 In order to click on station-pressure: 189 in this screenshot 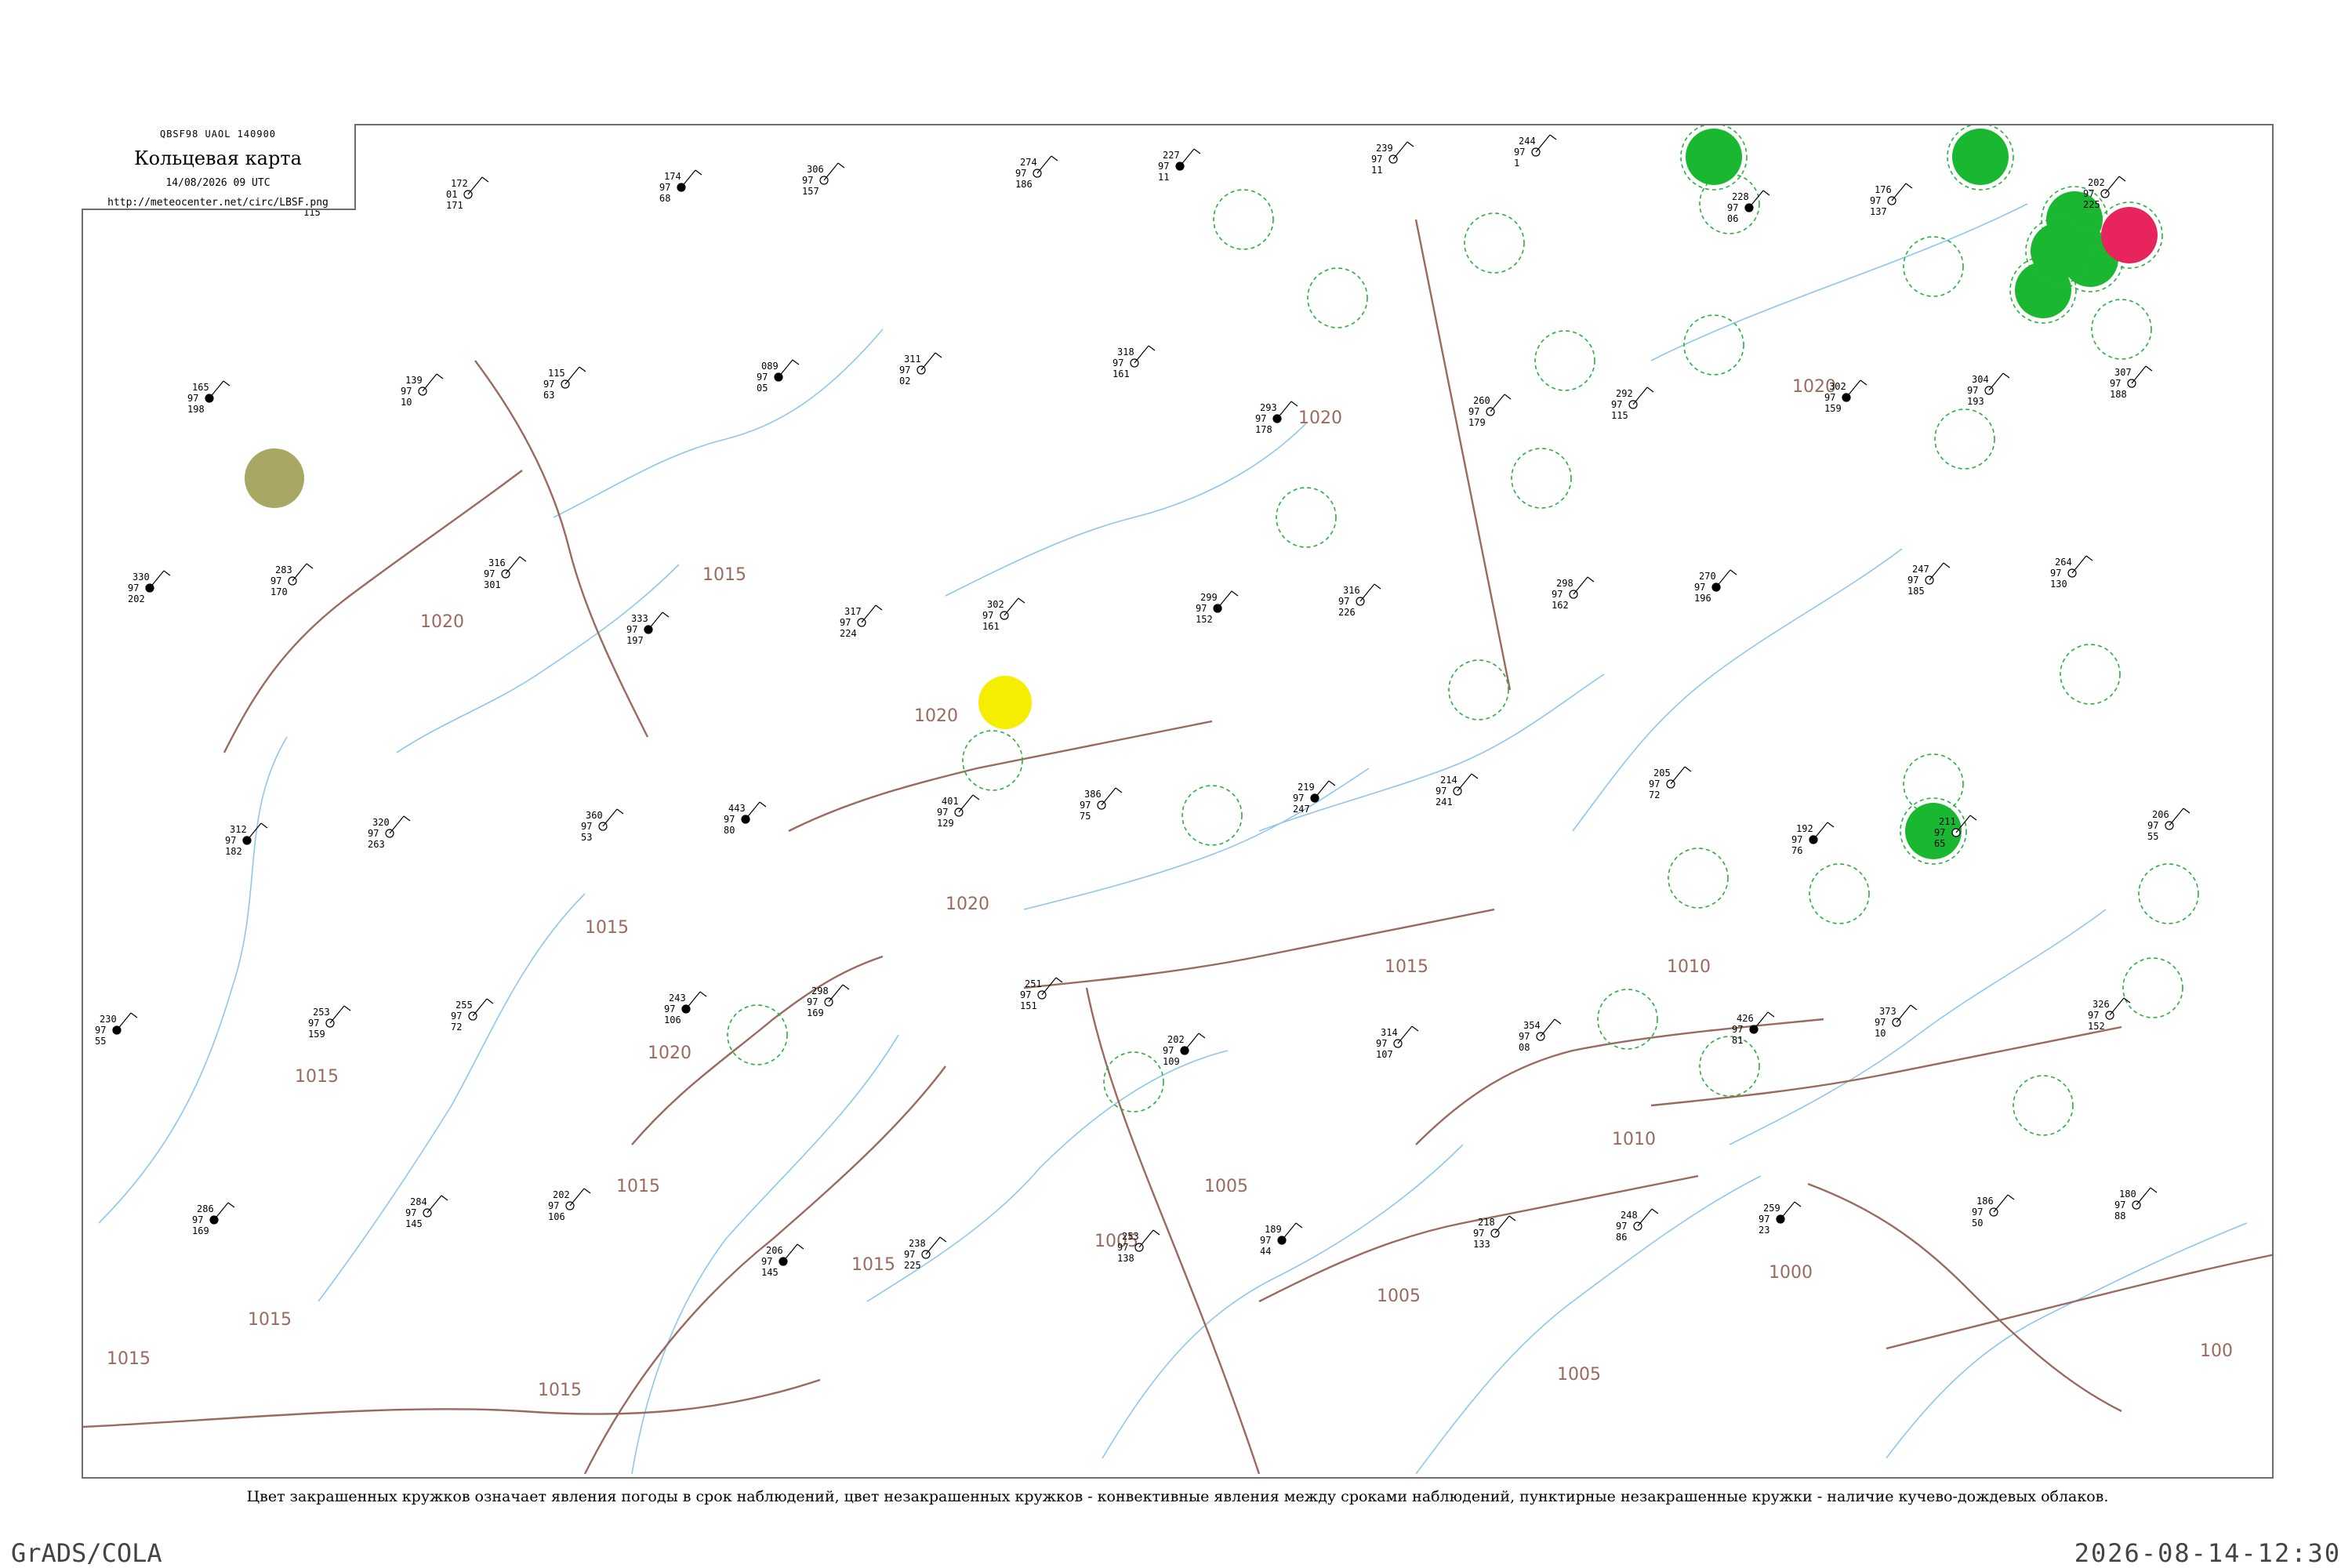, I will do `click(1273, 1229)`.